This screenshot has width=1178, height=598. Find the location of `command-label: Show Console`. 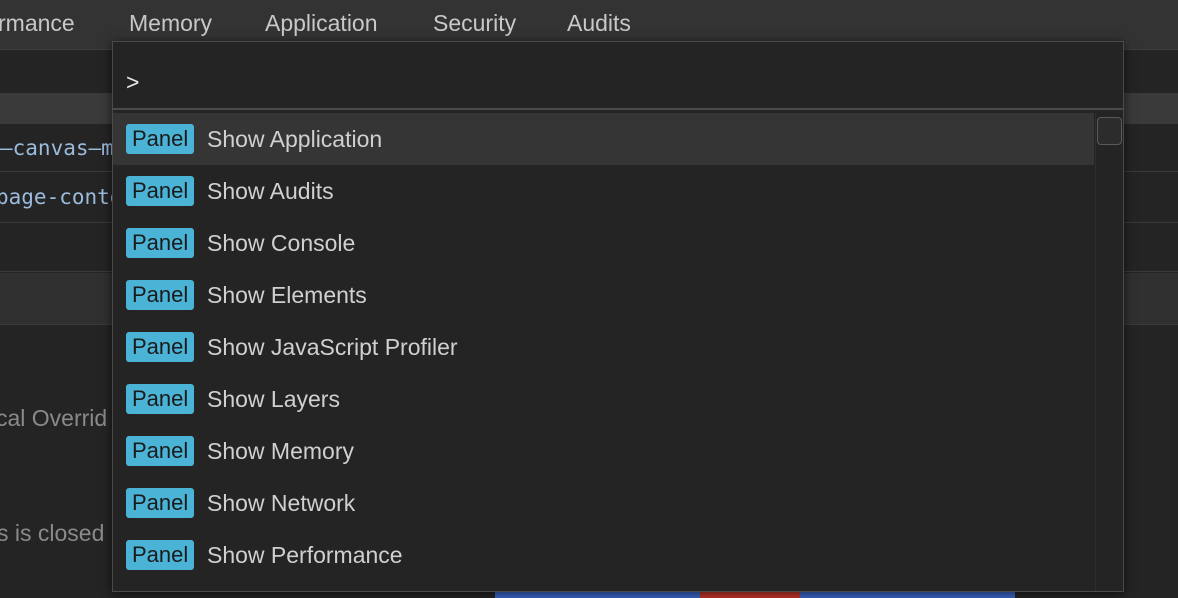

command-label: Show Console is located at coordinates (281, 243).